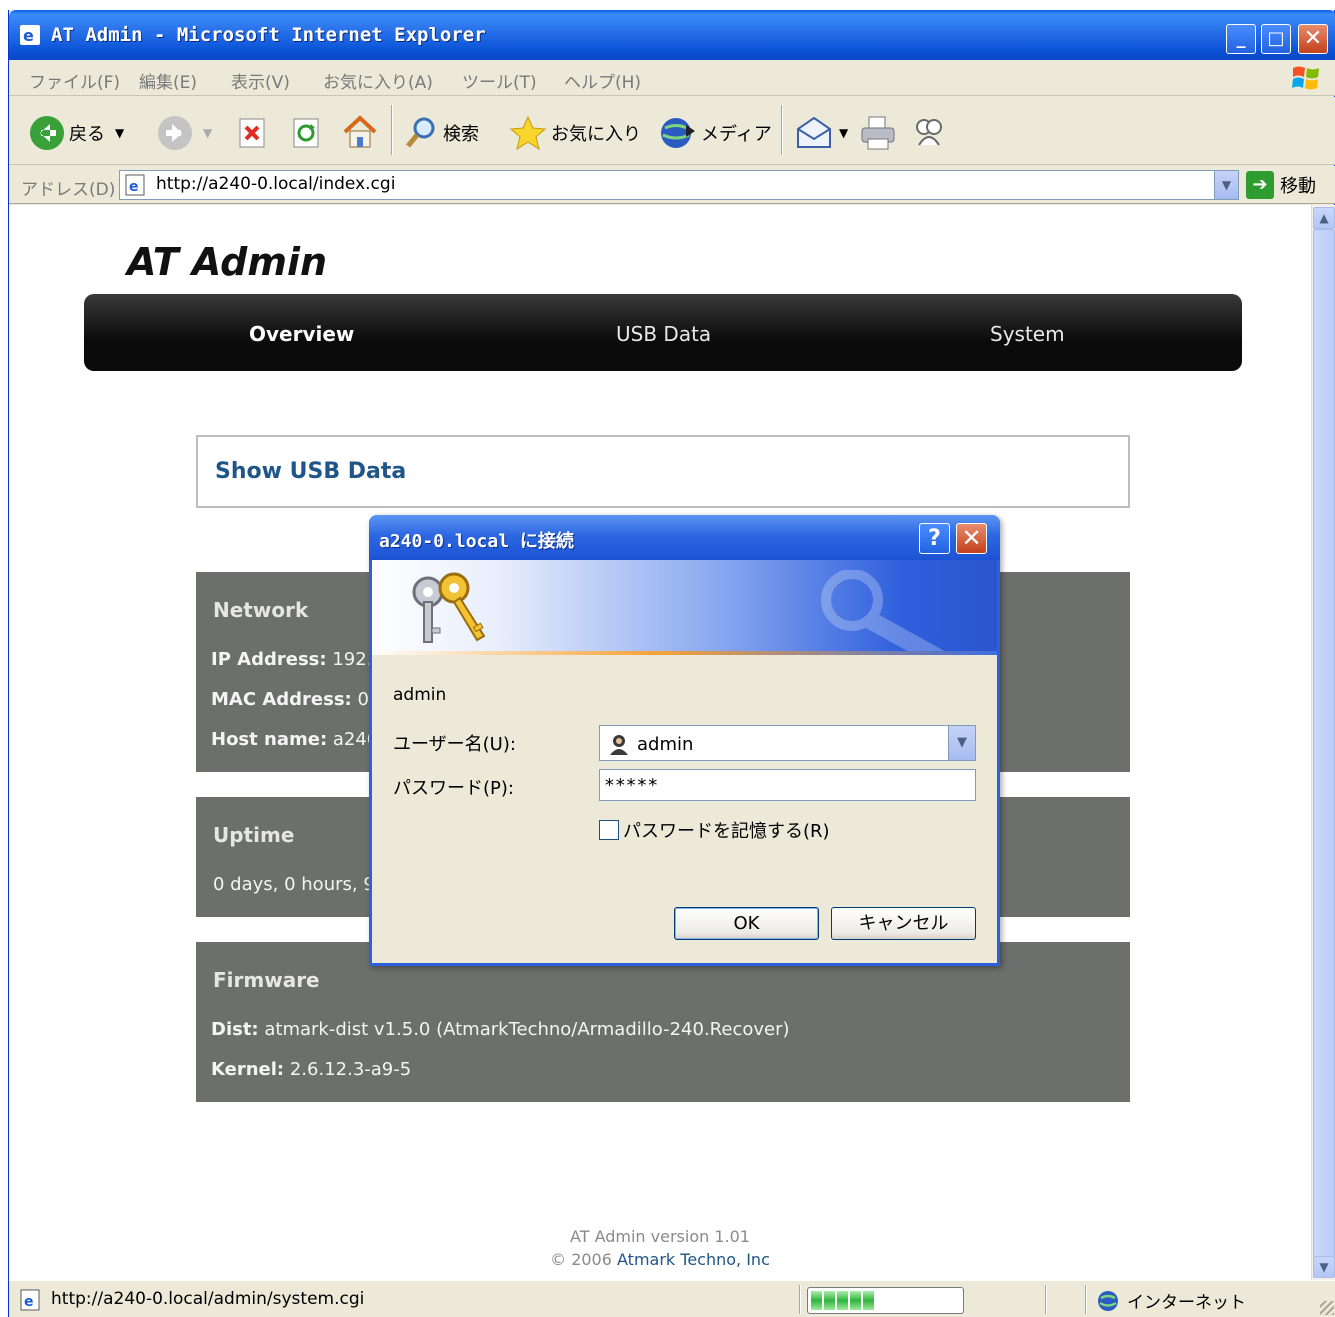 This screenshot has height=1317, width=1335. What do you see at coordinates (736, 134) in the screenshot?
I see `media-label: メディア` at bounding box center [736, 134].